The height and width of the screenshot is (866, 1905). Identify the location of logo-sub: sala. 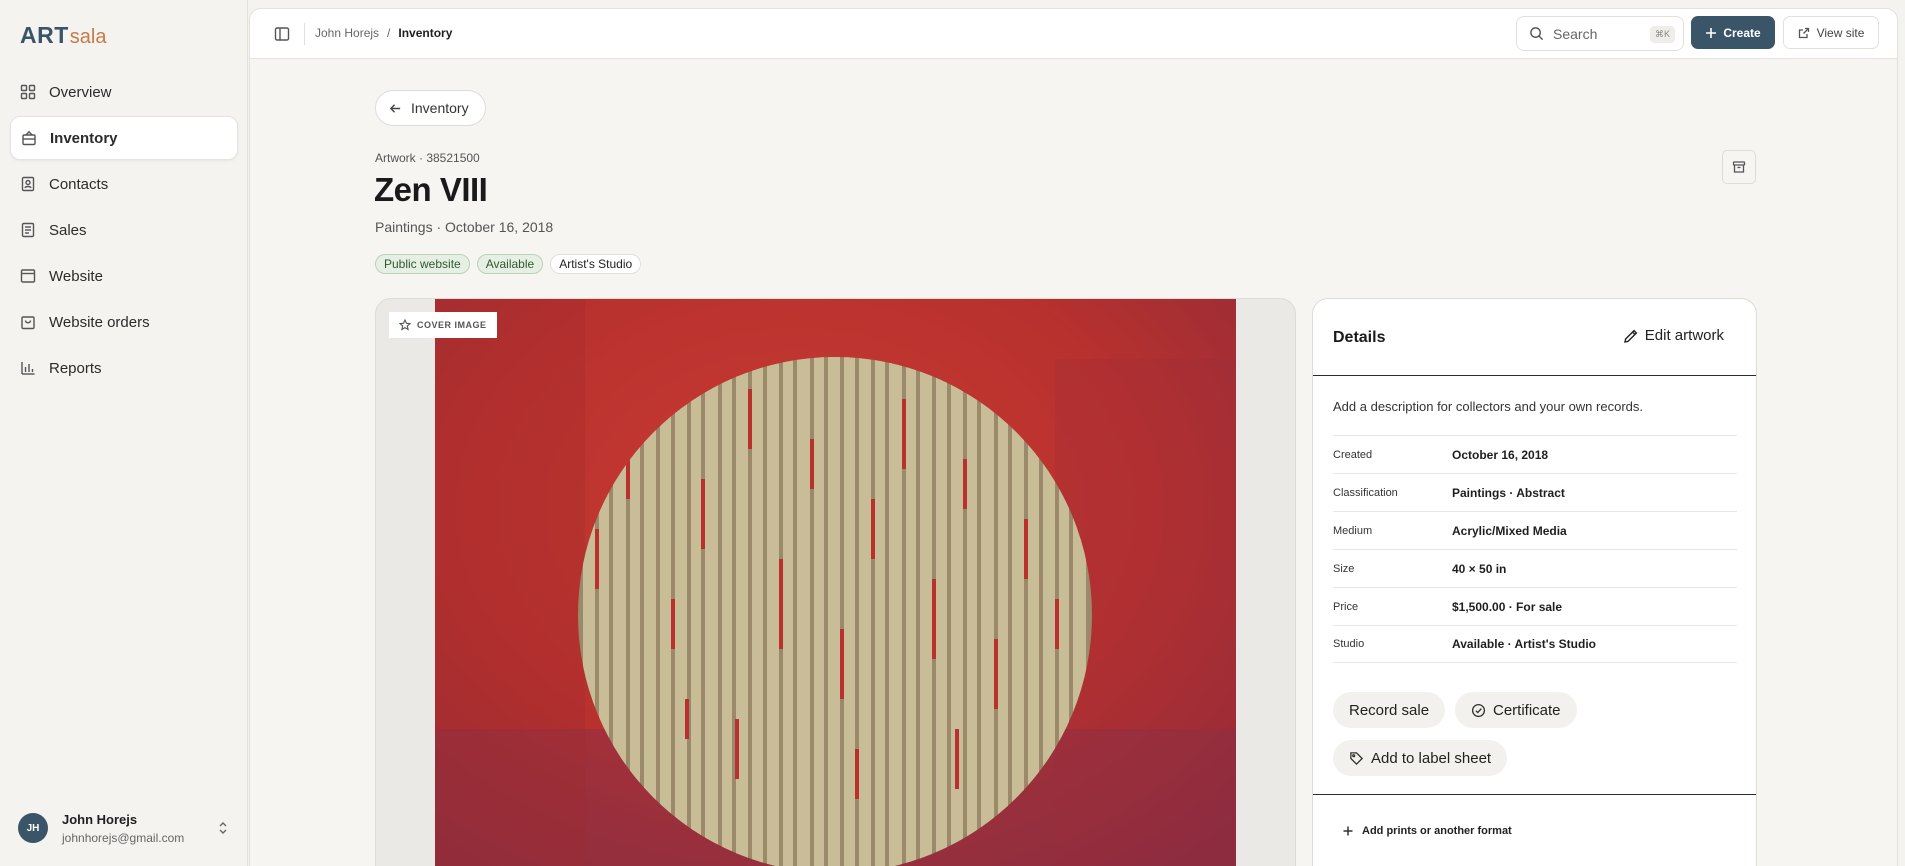
(88, 37).